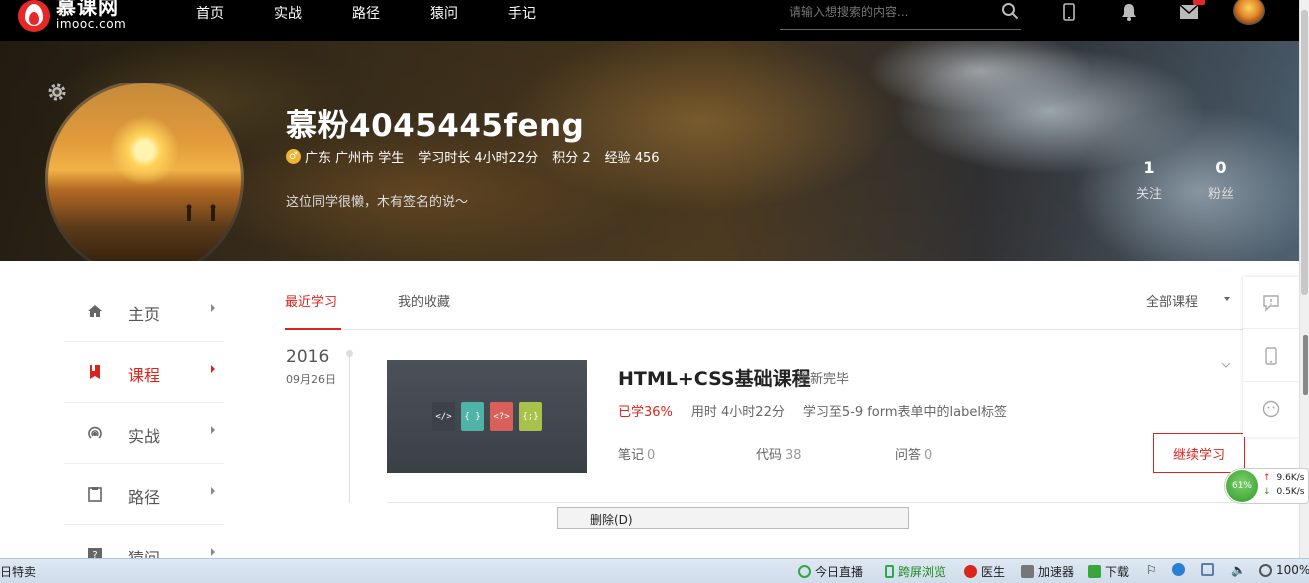 The image size is (1309, 583). I want to click on code-count: 38, so click(793, 455).